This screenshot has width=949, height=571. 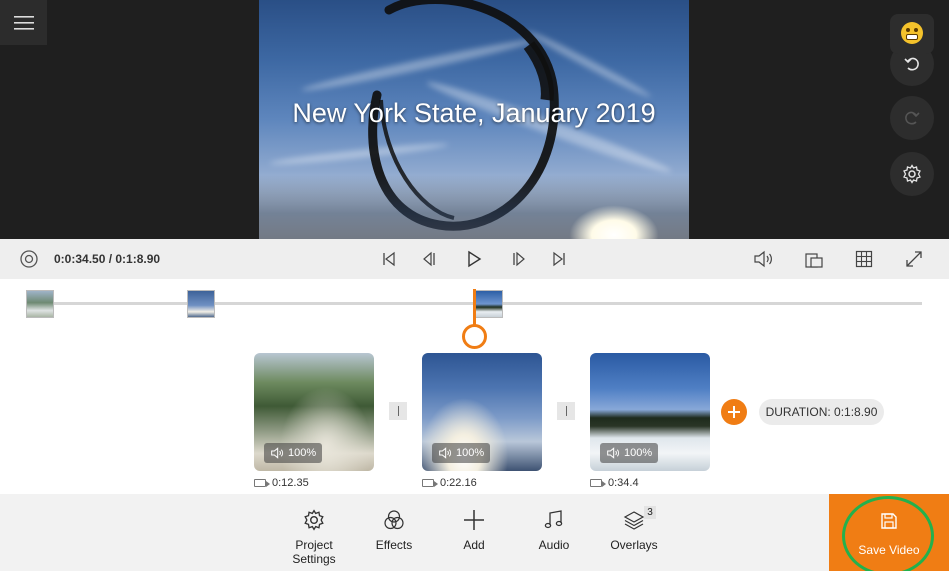 I want to click on fullscreen-icon, so click(x=914, y=259).